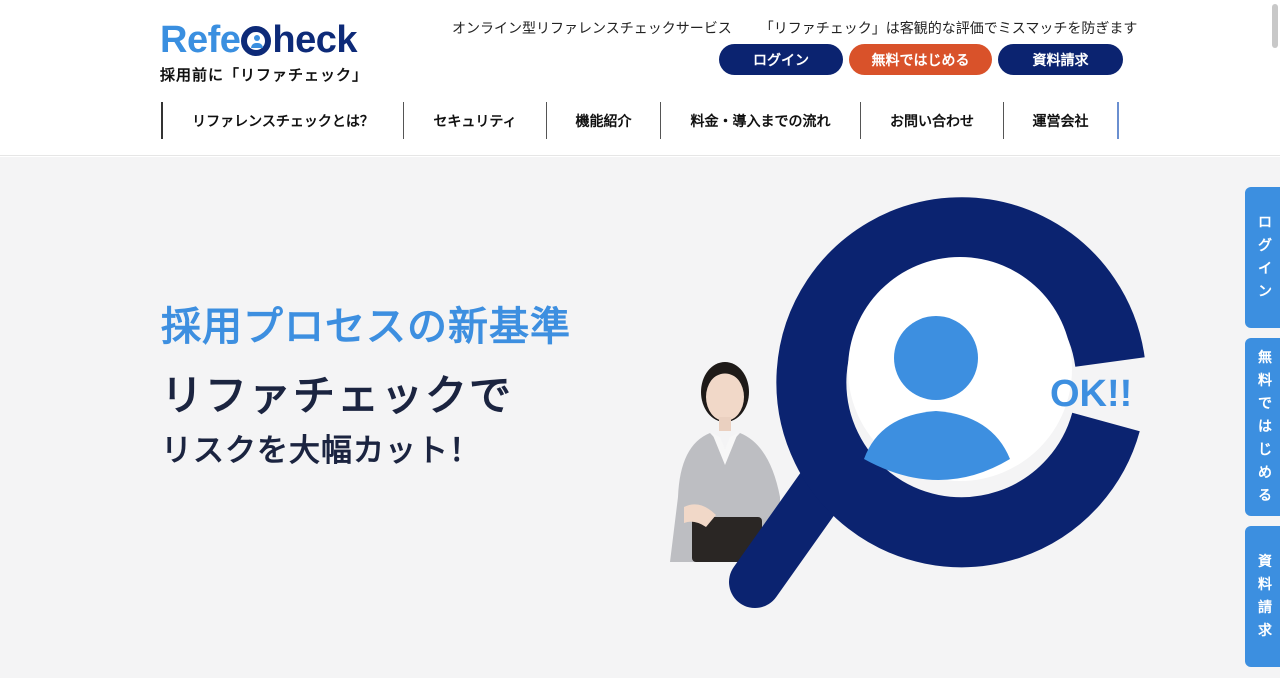 The width and height of the screenshot is (1280, 678). What do you see at coordinates (1091, 394) in the screenshot?
I see `ok-badge: OK!!` at bounding box center [1091, 394].